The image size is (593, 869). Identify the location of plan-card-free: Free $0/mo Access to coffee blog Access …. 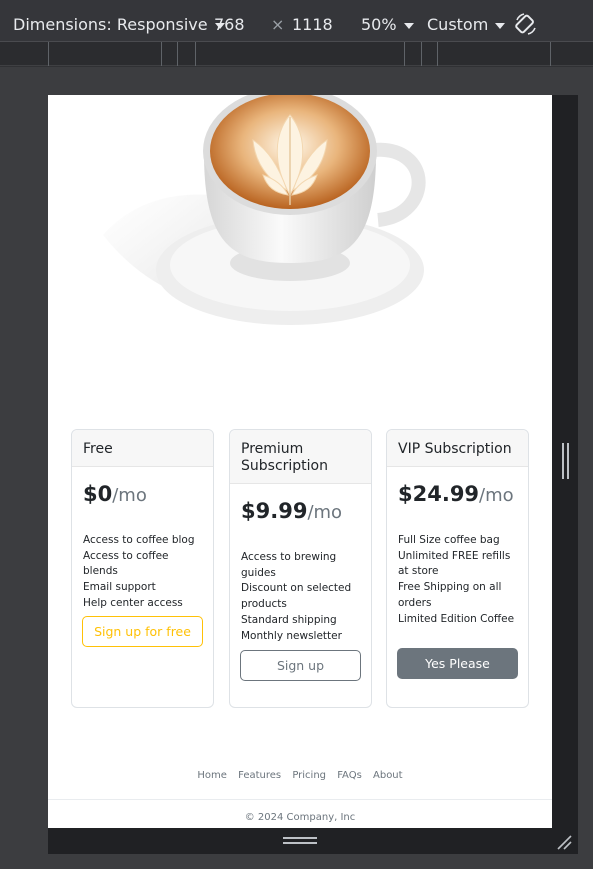
(142, 568).